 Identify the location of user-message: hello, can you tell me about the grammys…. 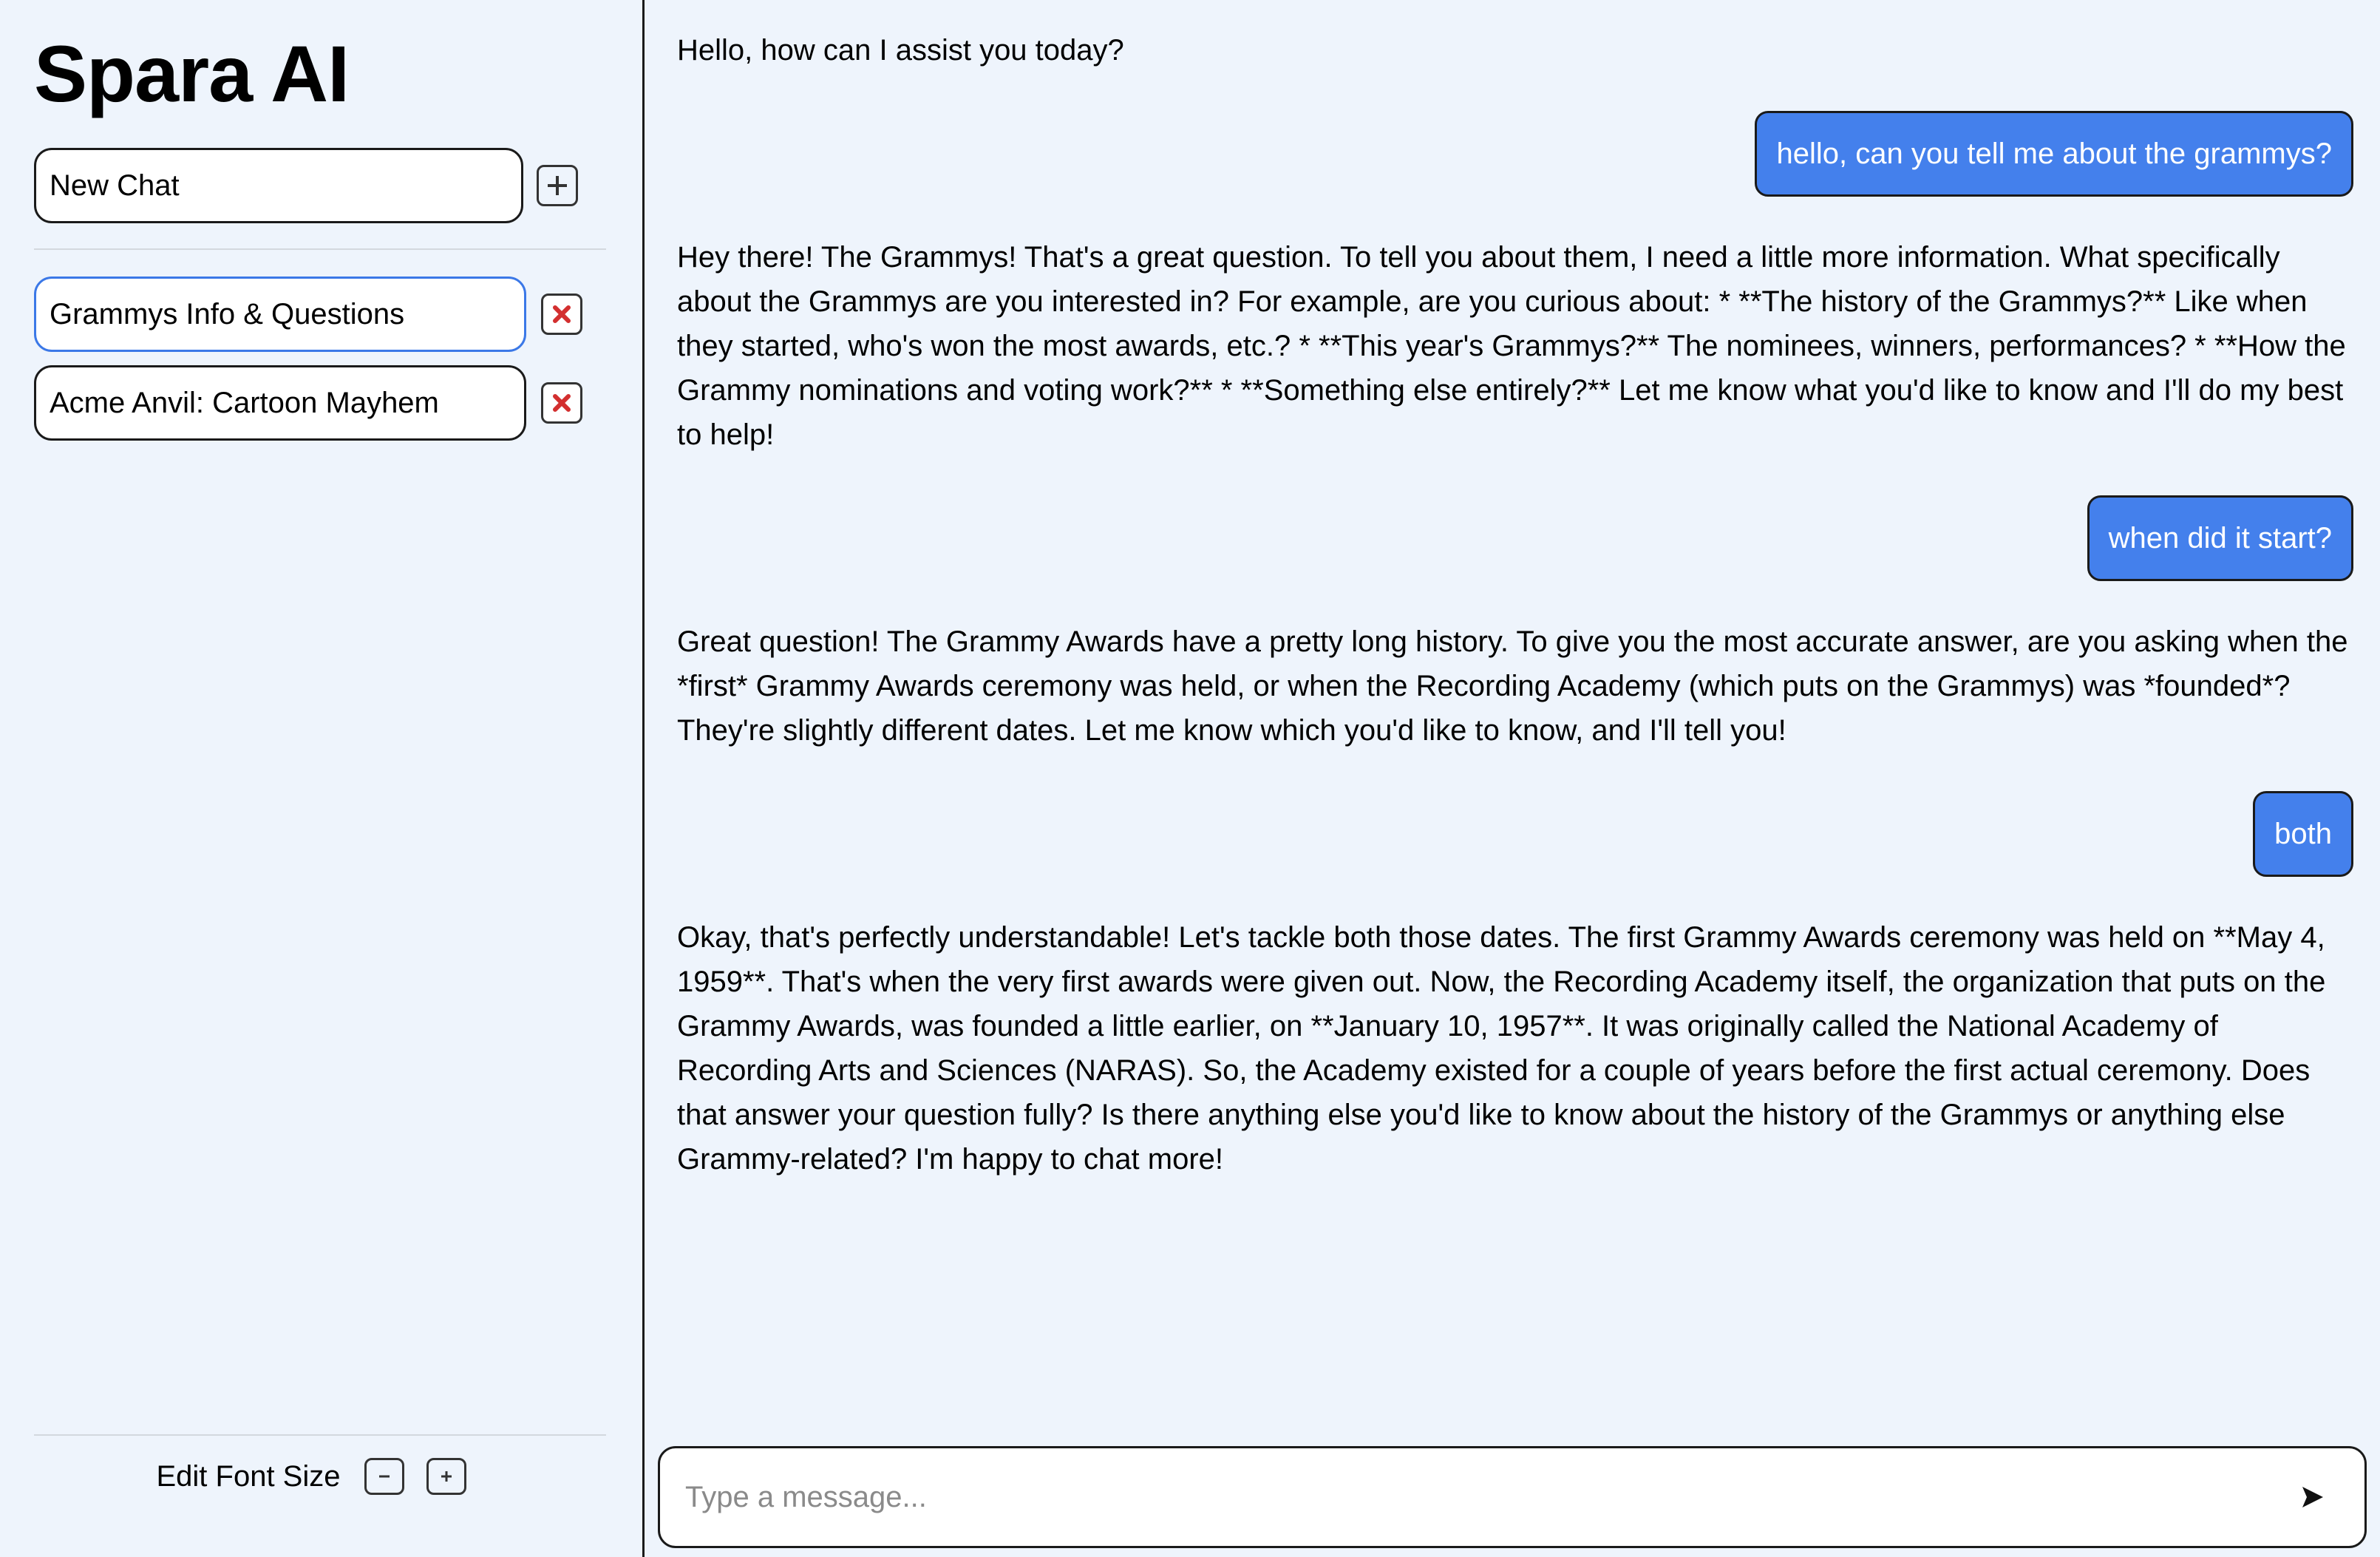
(2054, 154).